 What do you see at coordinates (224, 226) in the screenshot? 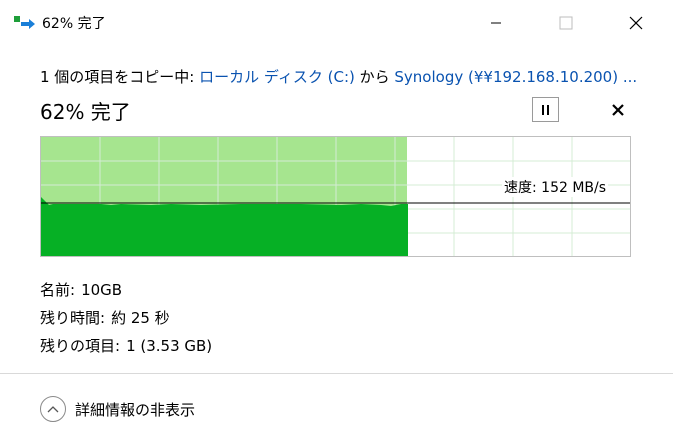
I see `speed-area` at bounding box center [224, 226].